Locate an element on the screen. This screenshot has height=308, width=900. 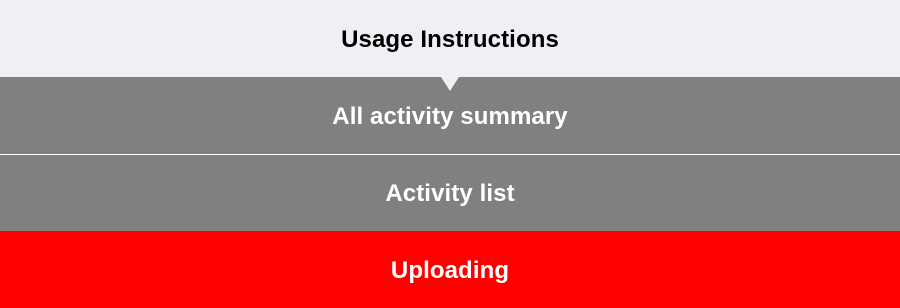
usage-instructions-label: Usage Instructions is located at coordinates (450, 39).